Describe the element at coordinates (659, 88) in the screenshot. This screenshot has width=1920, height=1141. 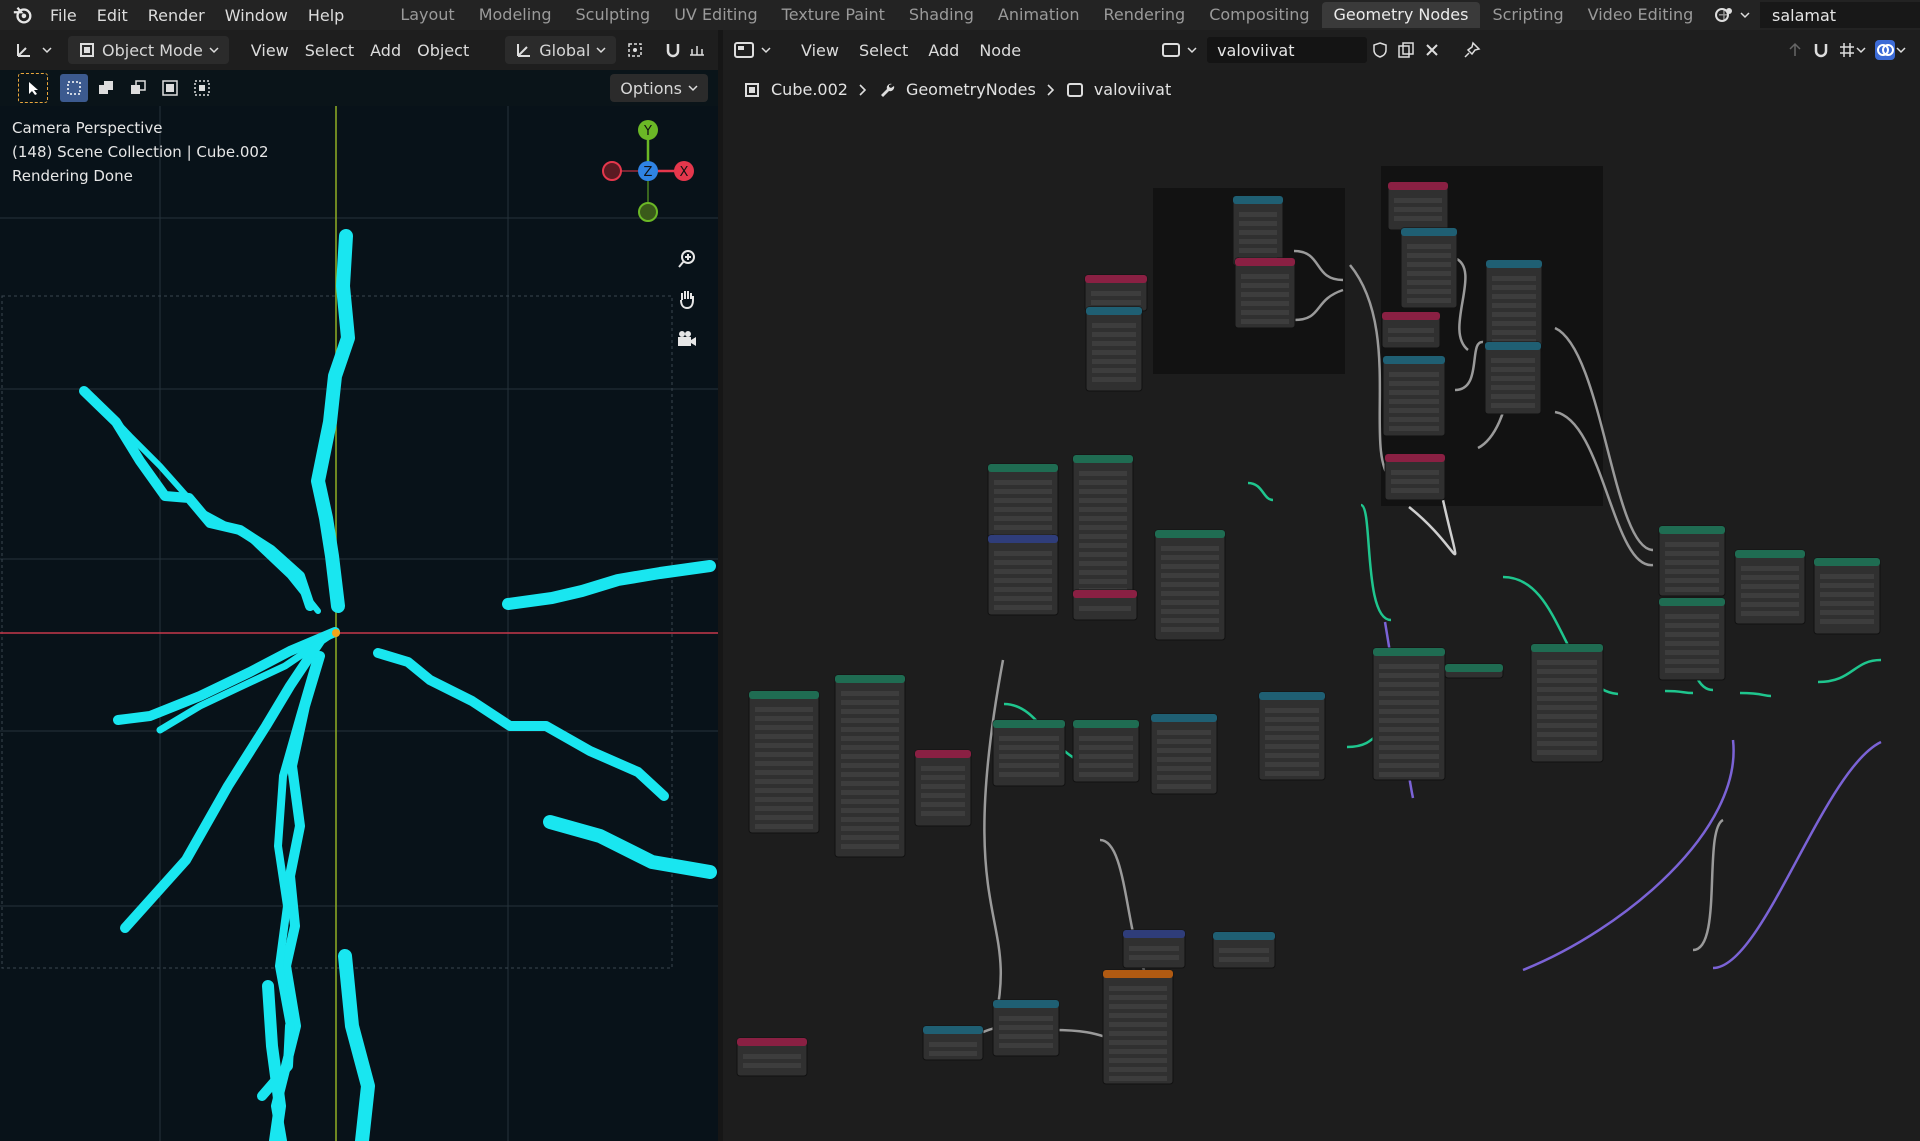
I see `options-dropdown: Options` at that location.